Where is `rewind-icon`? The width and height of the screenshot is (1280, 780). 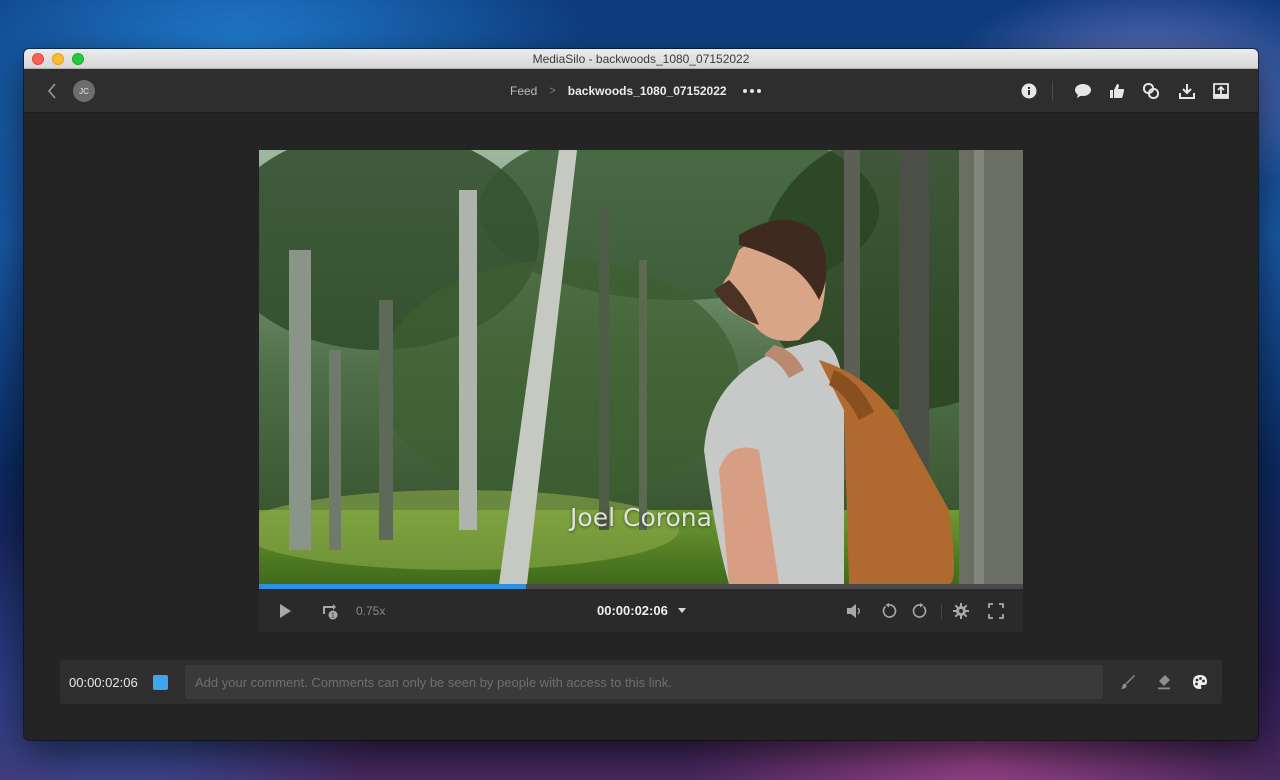
rewind-icon is located at coordinates (889, 610).